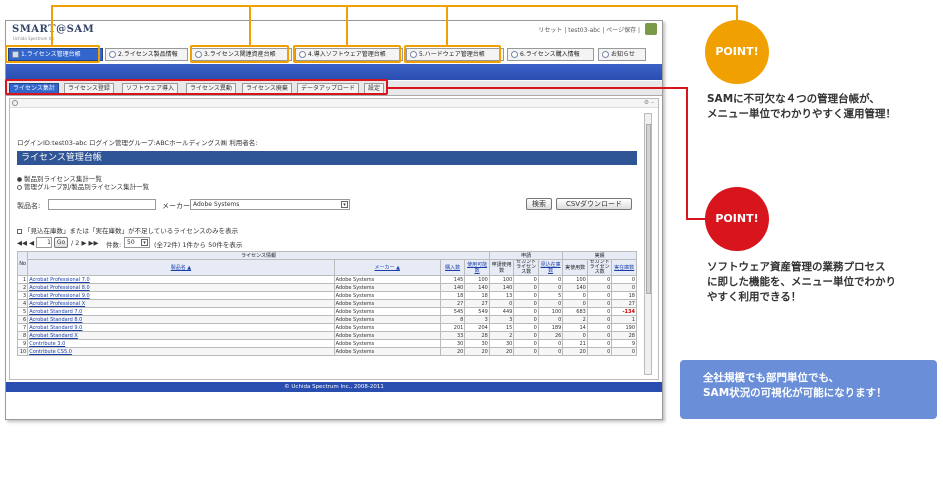  What do you see at coordinates (270, 204) in the screenshot?
I see `maker-select: Adobe Systems ▾` at bounding box center [270, 204].